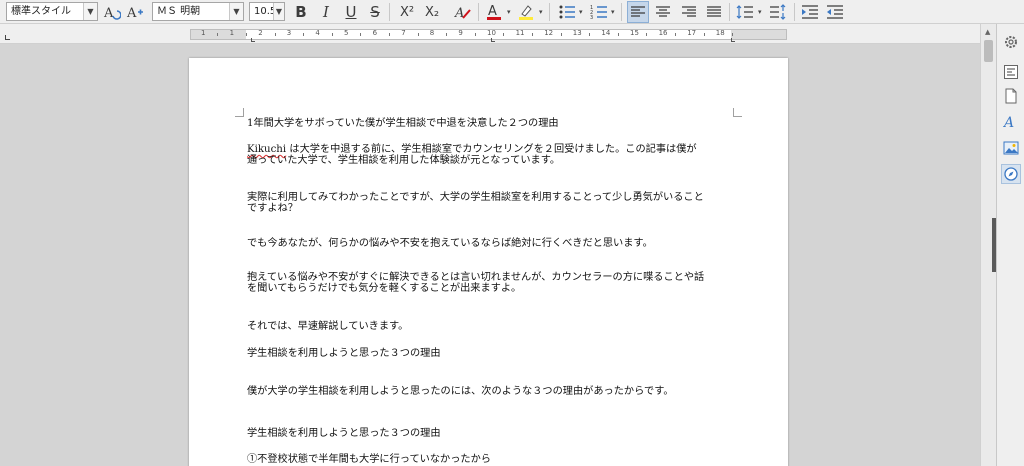  I want to click on styles-icon: A, so click(1011, 122).